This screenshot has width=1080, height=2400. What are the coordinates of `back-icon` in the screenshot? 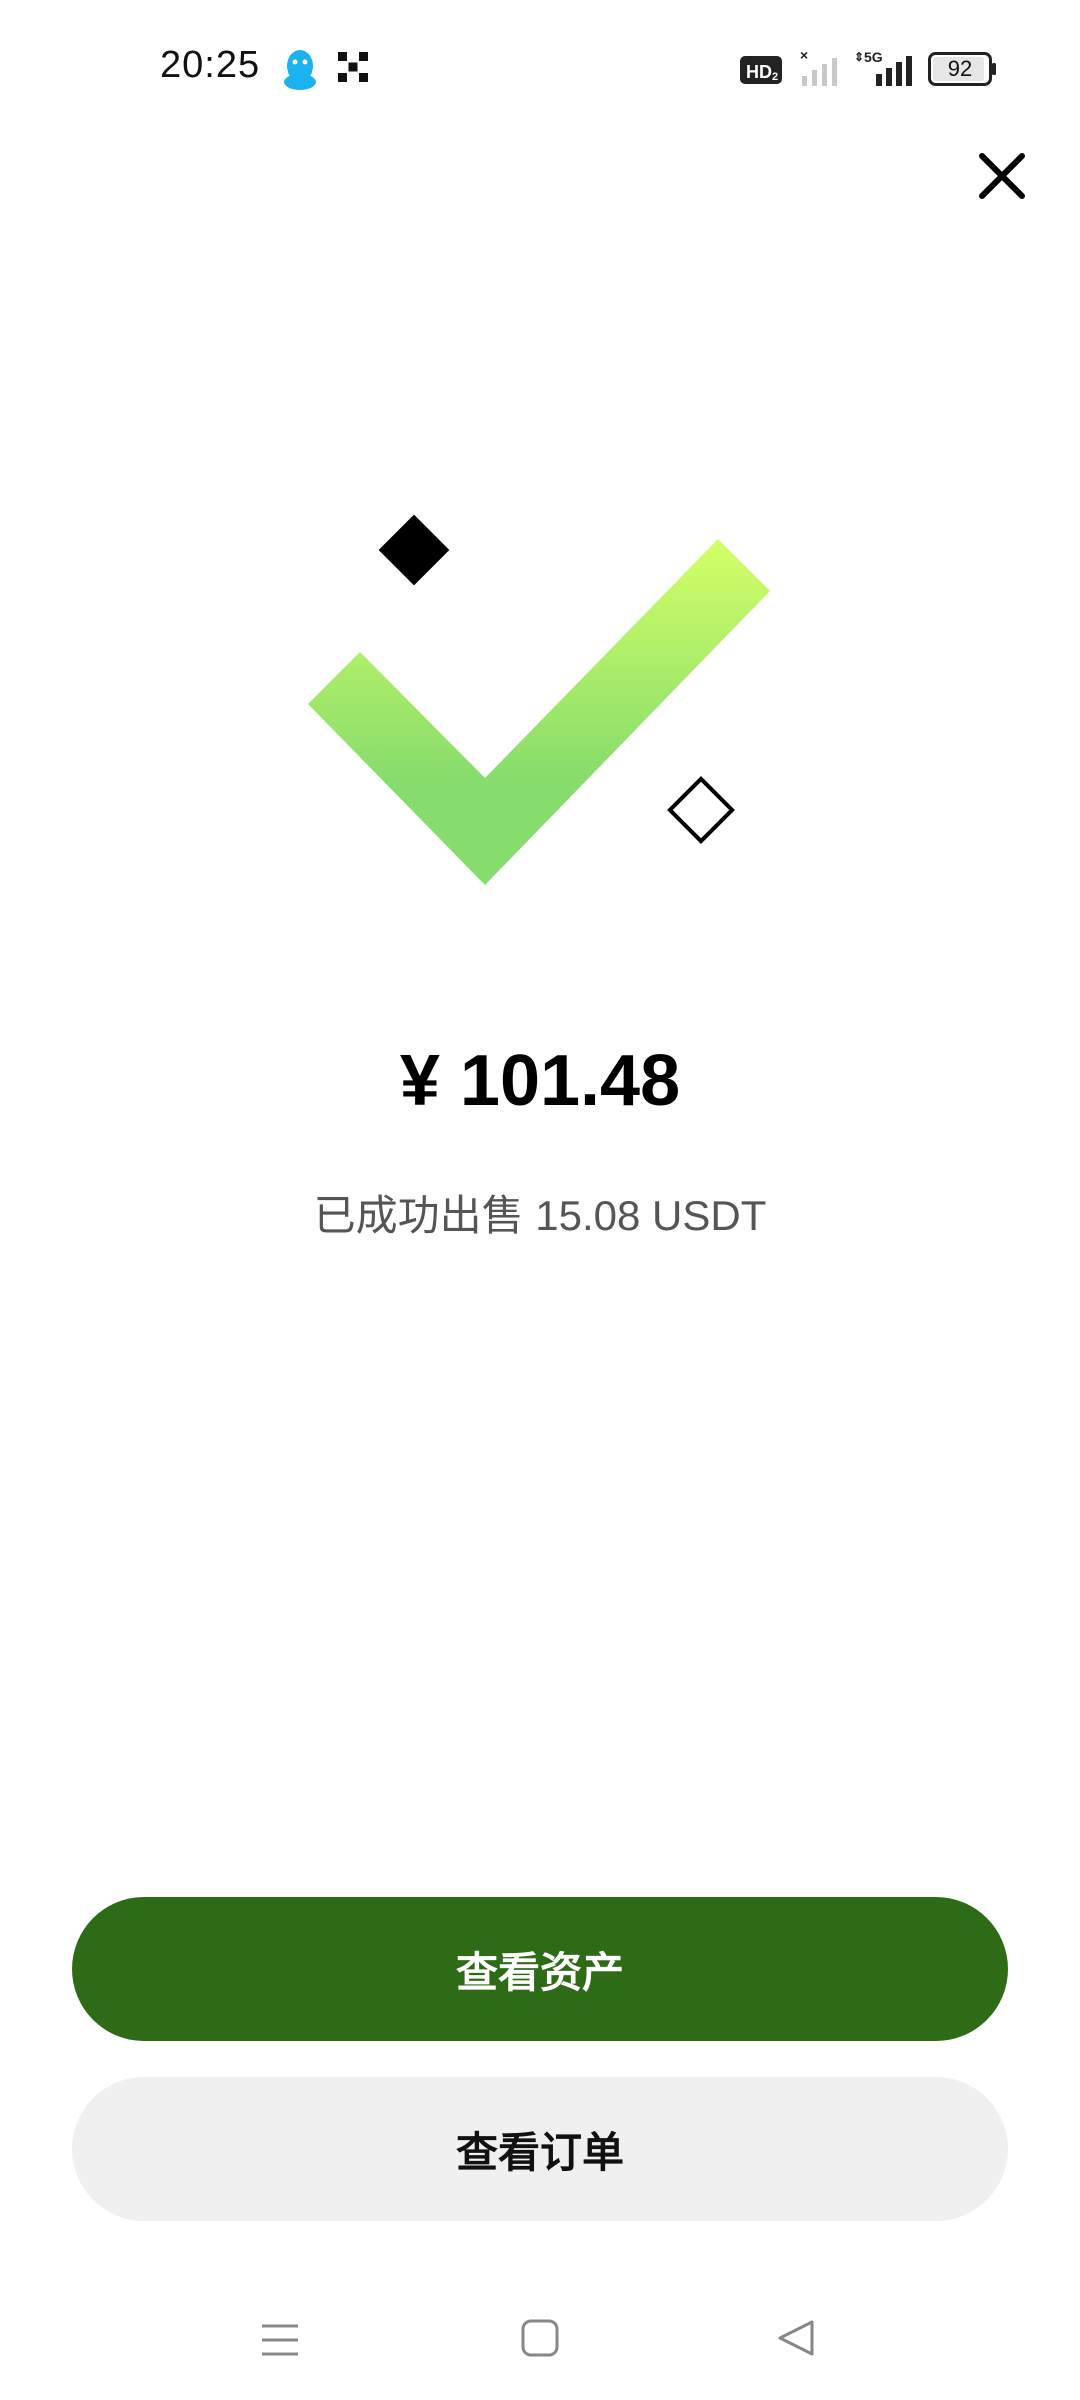 It's located at (796, 2338).